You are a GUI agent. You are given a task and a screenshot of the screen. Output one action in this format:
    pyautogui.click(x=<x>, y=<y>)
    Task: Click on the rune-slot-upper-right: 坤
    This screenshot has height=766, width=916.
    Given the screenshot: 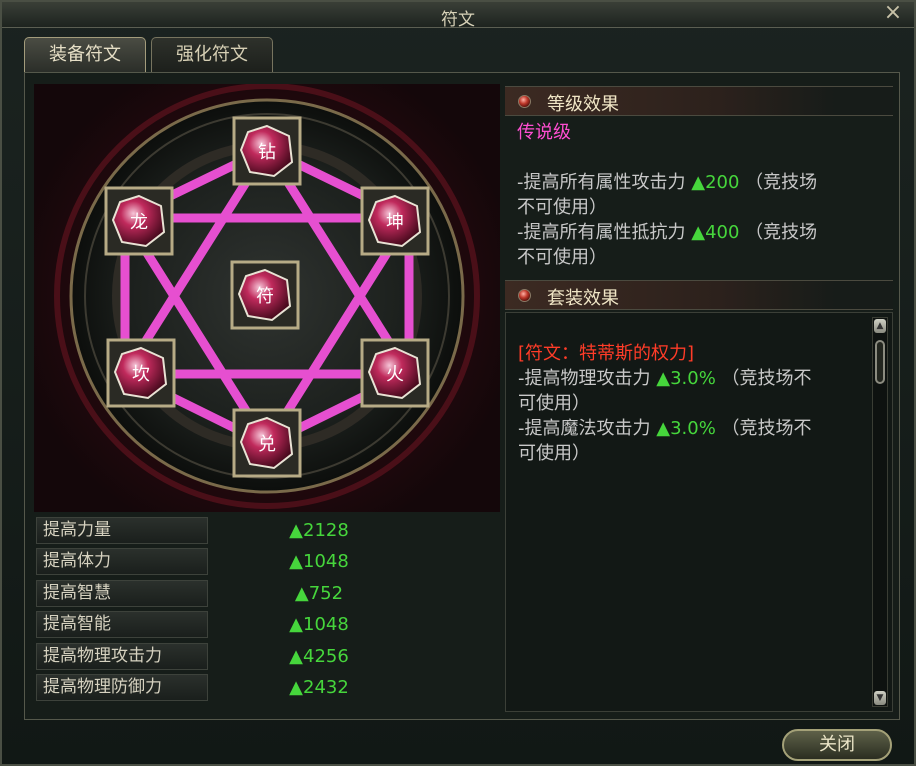 What is the action you would take?
    pyautogui.click(x=395, y=221)
    